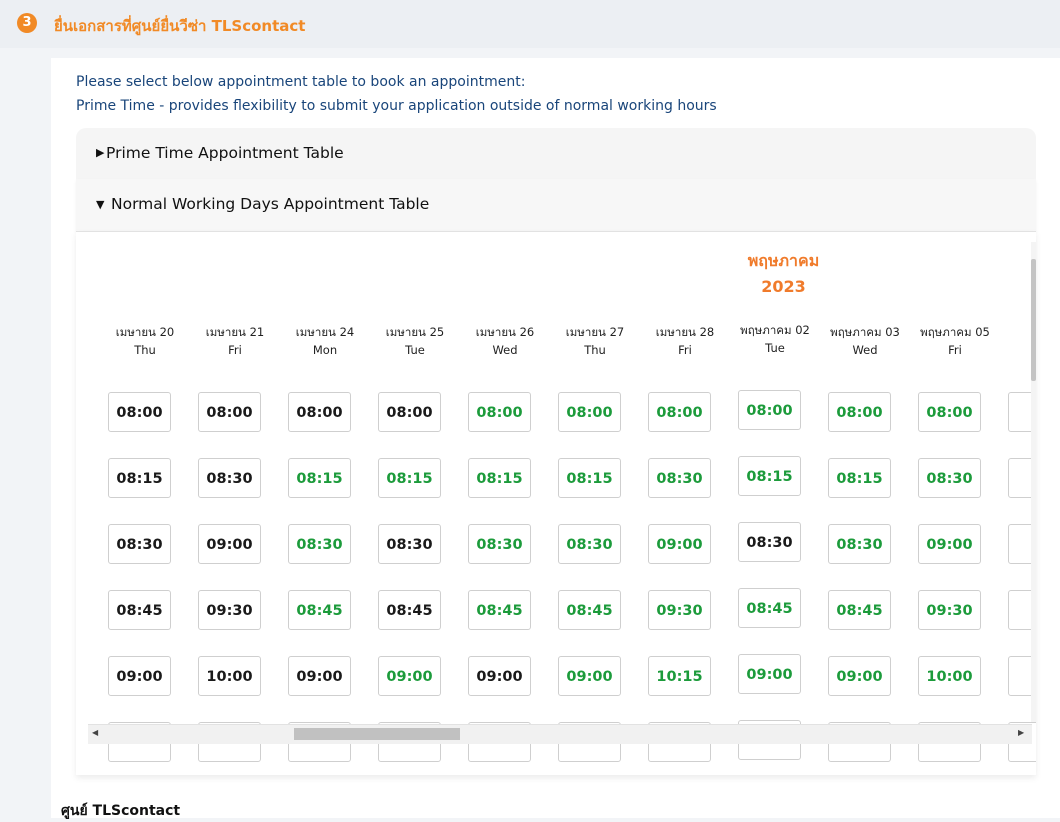 This screenshot has width=1060, height=822. I want to click on step-header: 3 ยื่นเอกสารที่ศูนย์ยื่นวีซ่า TLScontact, so click(530, 24).